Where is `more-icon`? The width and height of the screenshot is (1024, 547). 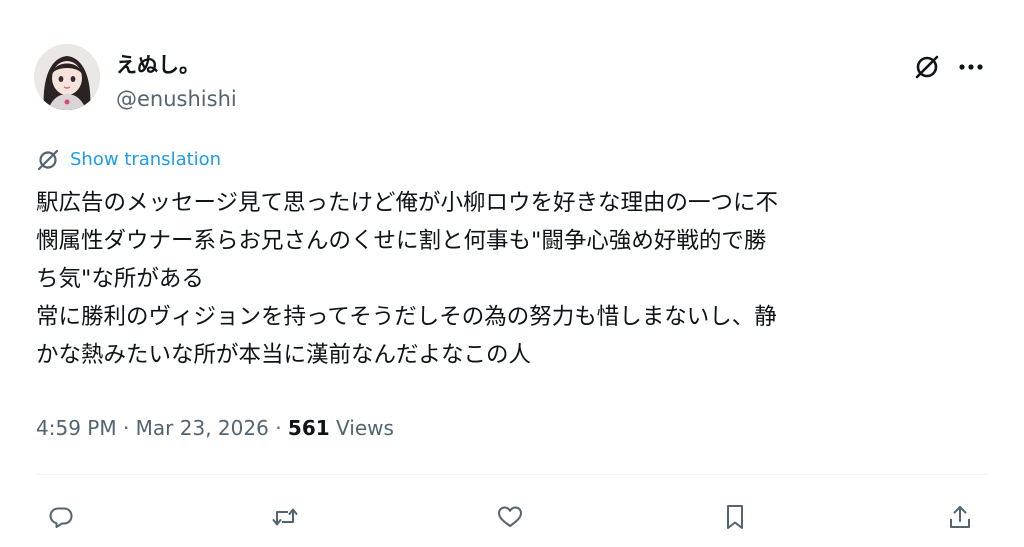 more-icon is located at coordinates (971, 67).